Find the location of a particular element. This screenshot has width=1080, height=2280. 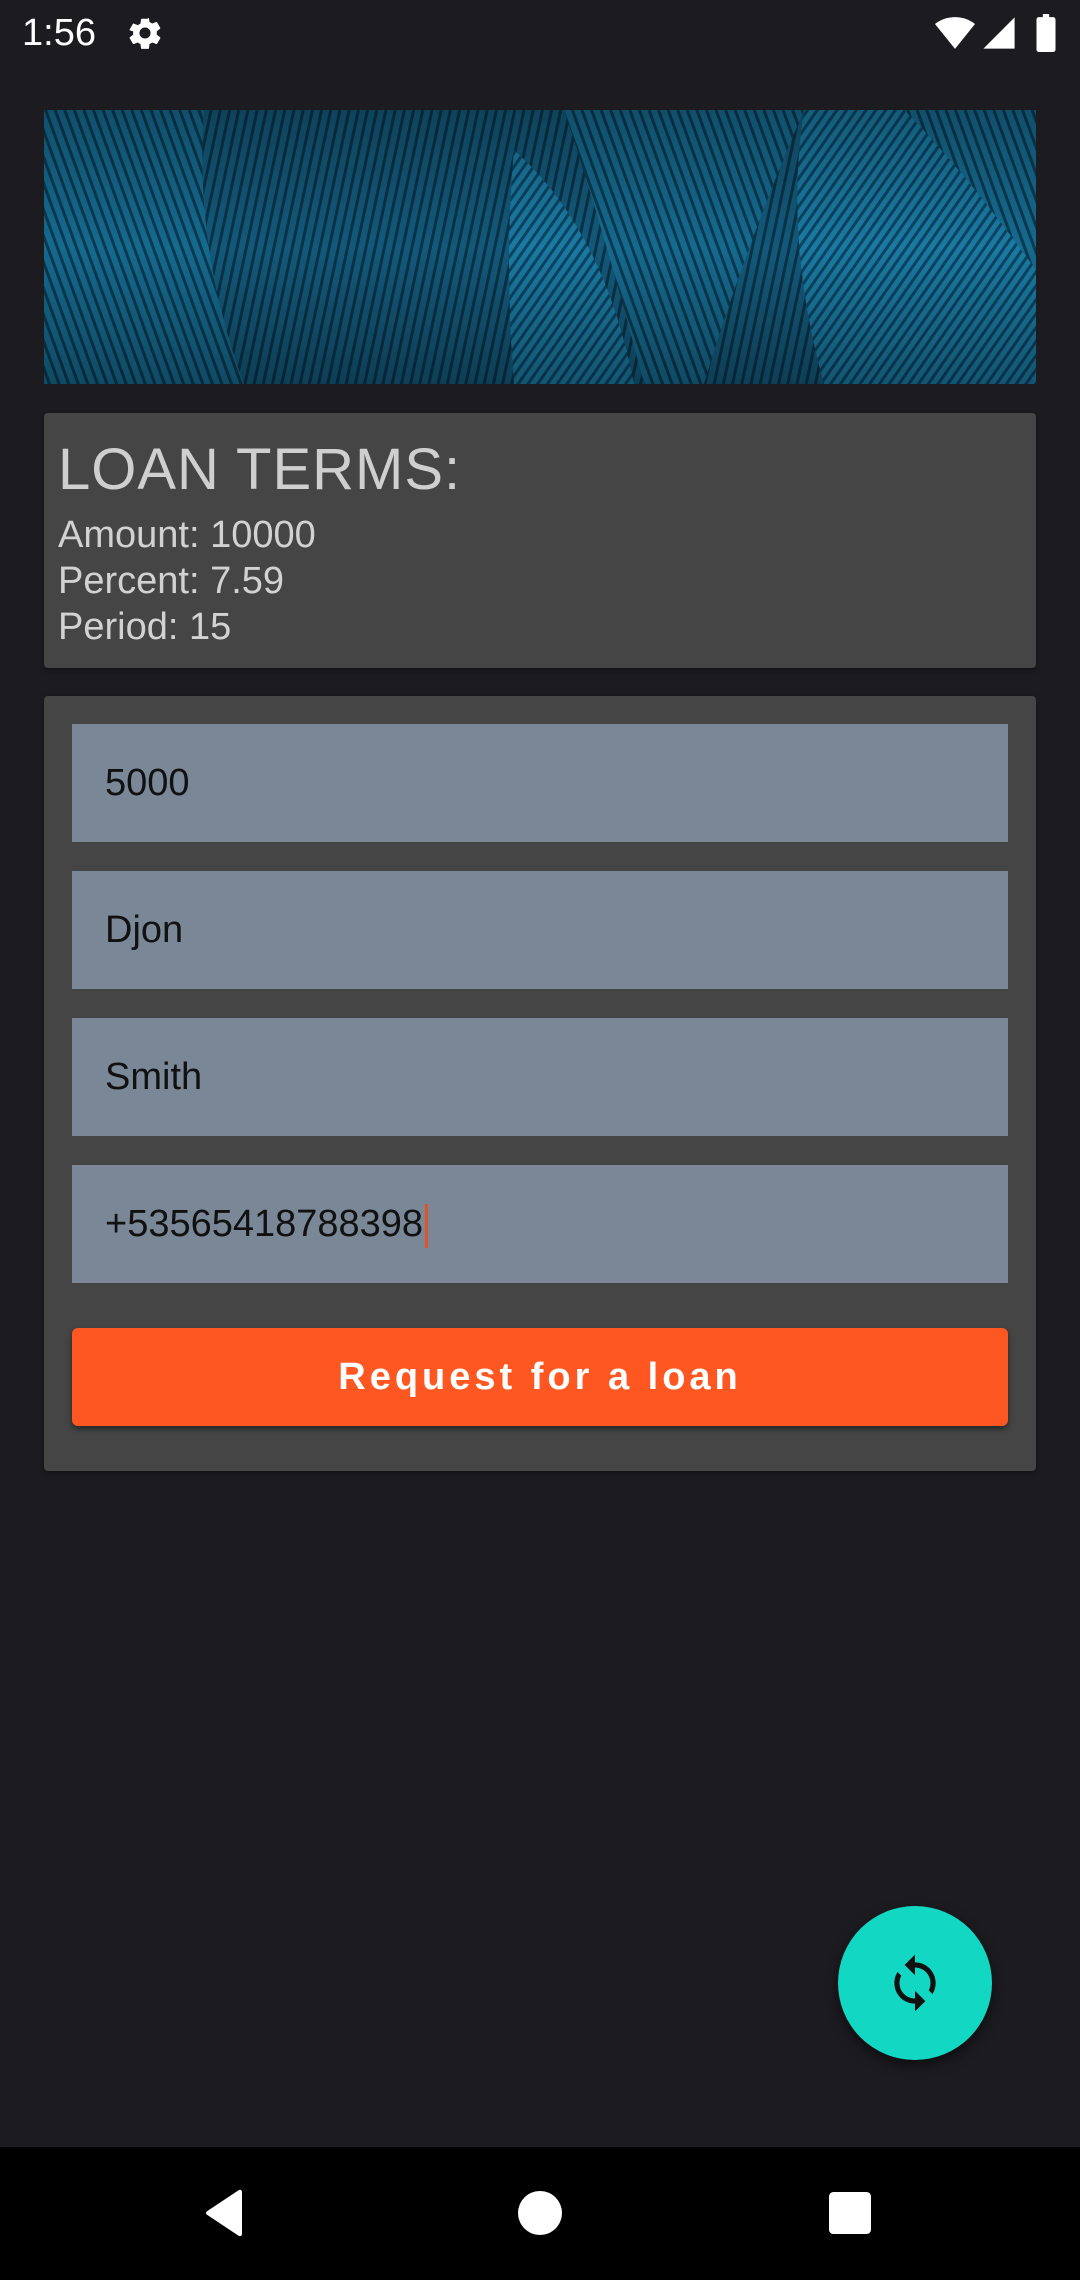

last-name-input-value: Smith is located at coordinates (154, 1077).